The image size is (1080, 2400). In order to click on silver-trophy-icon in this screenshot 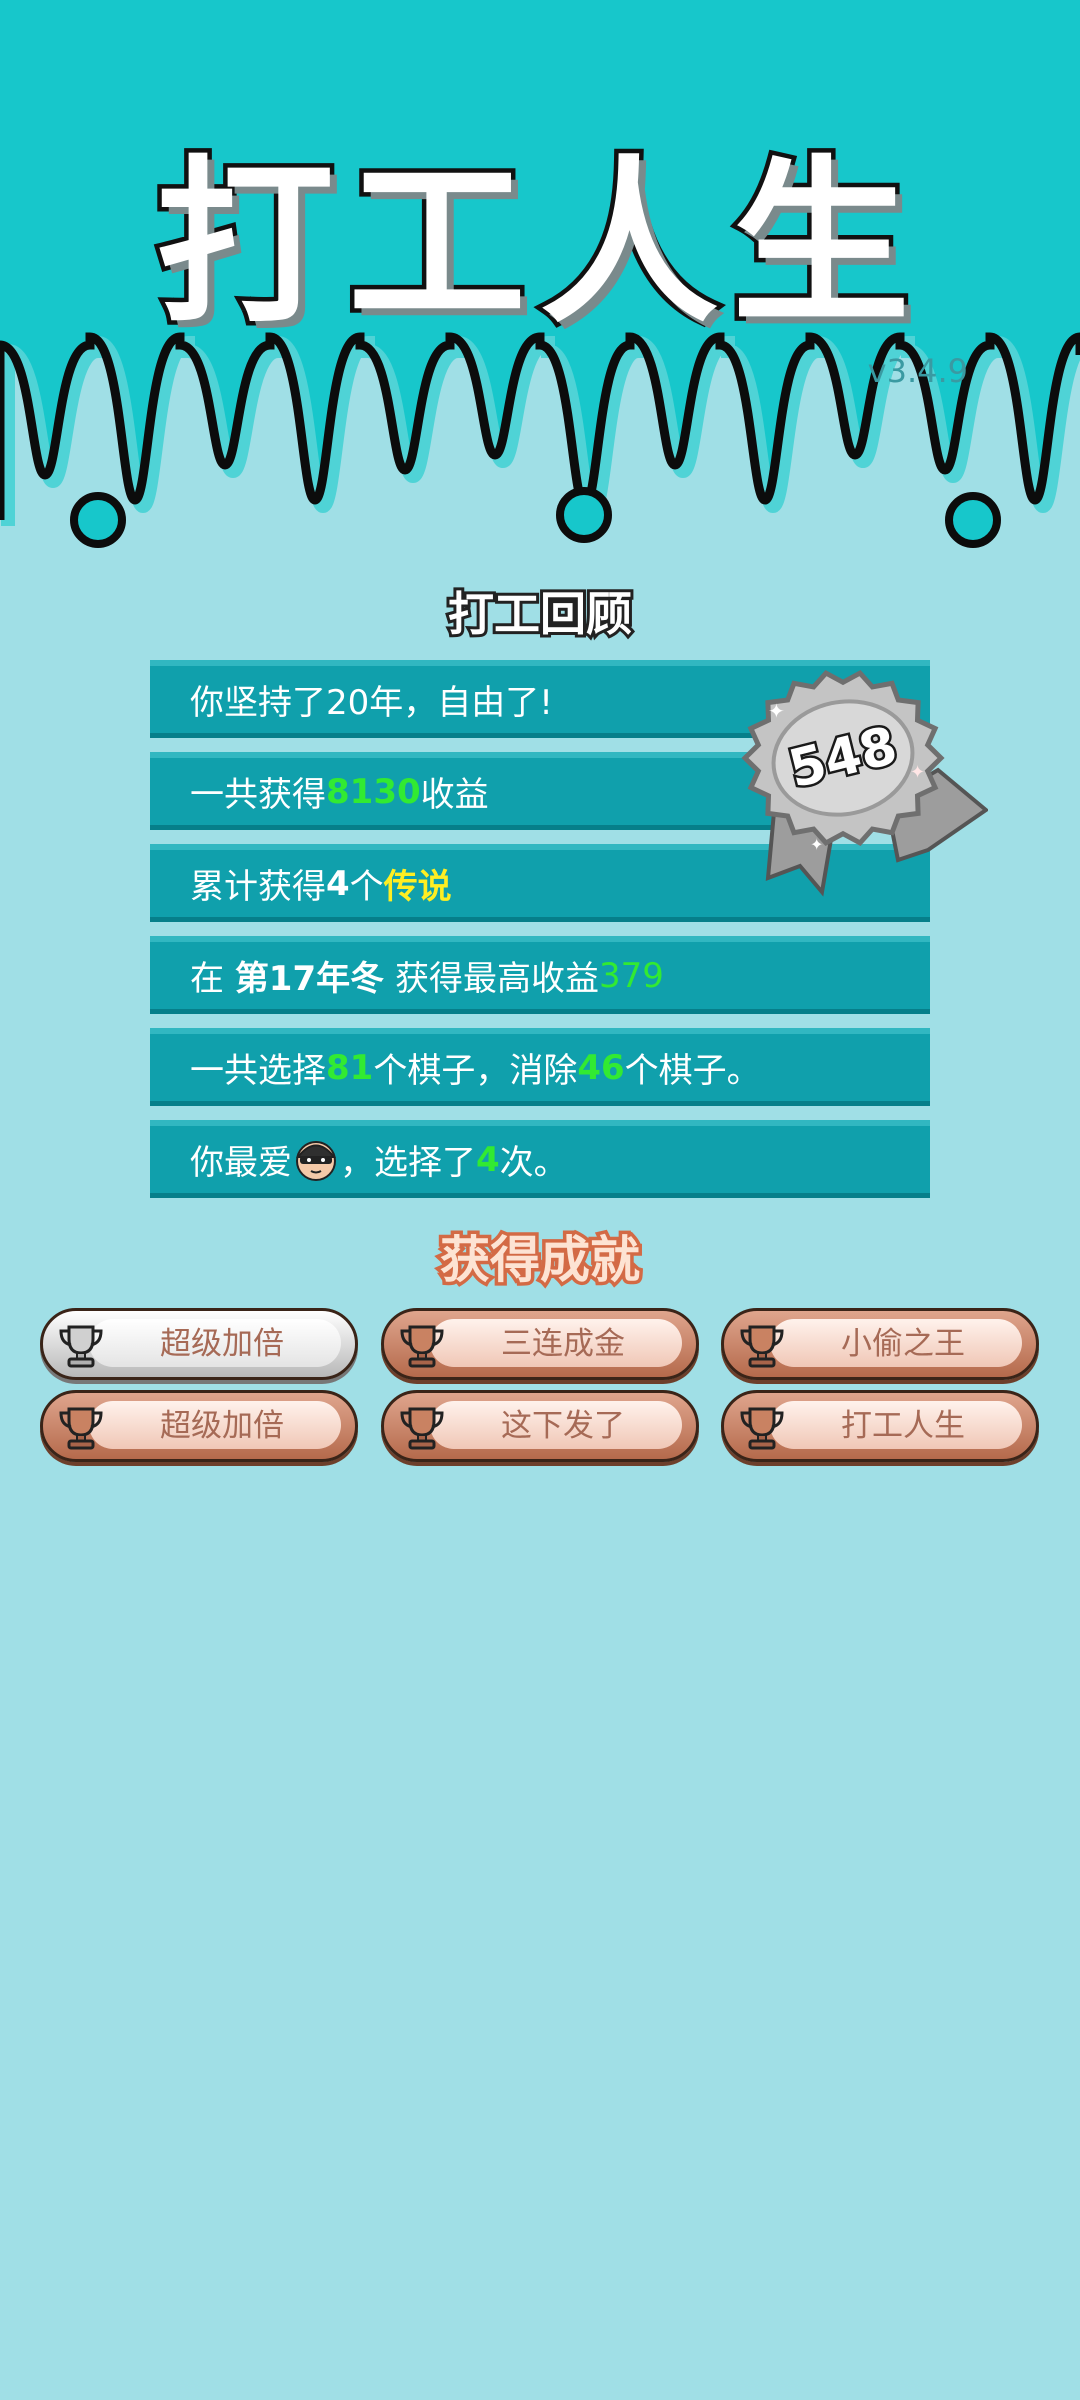, I will do `click(81, 1346)`.